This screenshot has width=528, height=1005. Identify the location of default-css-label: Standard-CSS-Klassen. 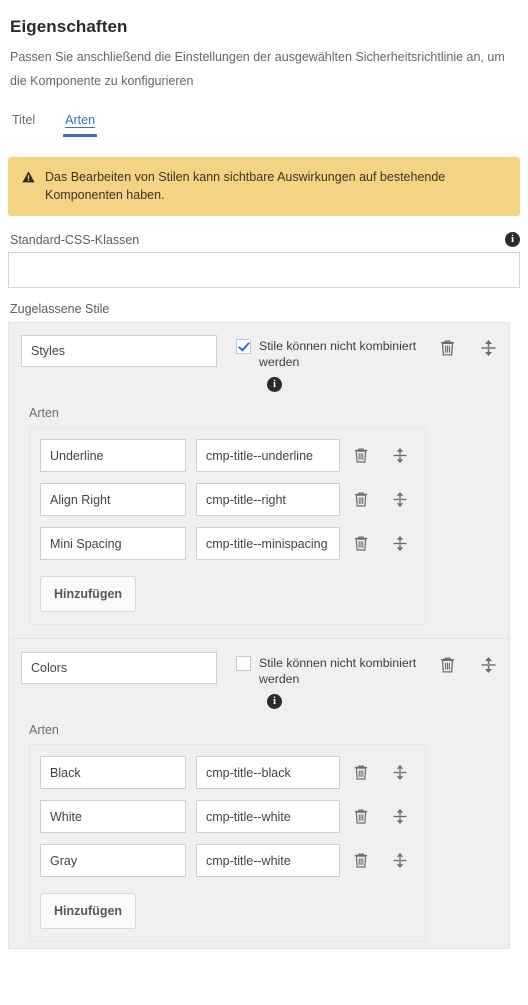
(75, 239).